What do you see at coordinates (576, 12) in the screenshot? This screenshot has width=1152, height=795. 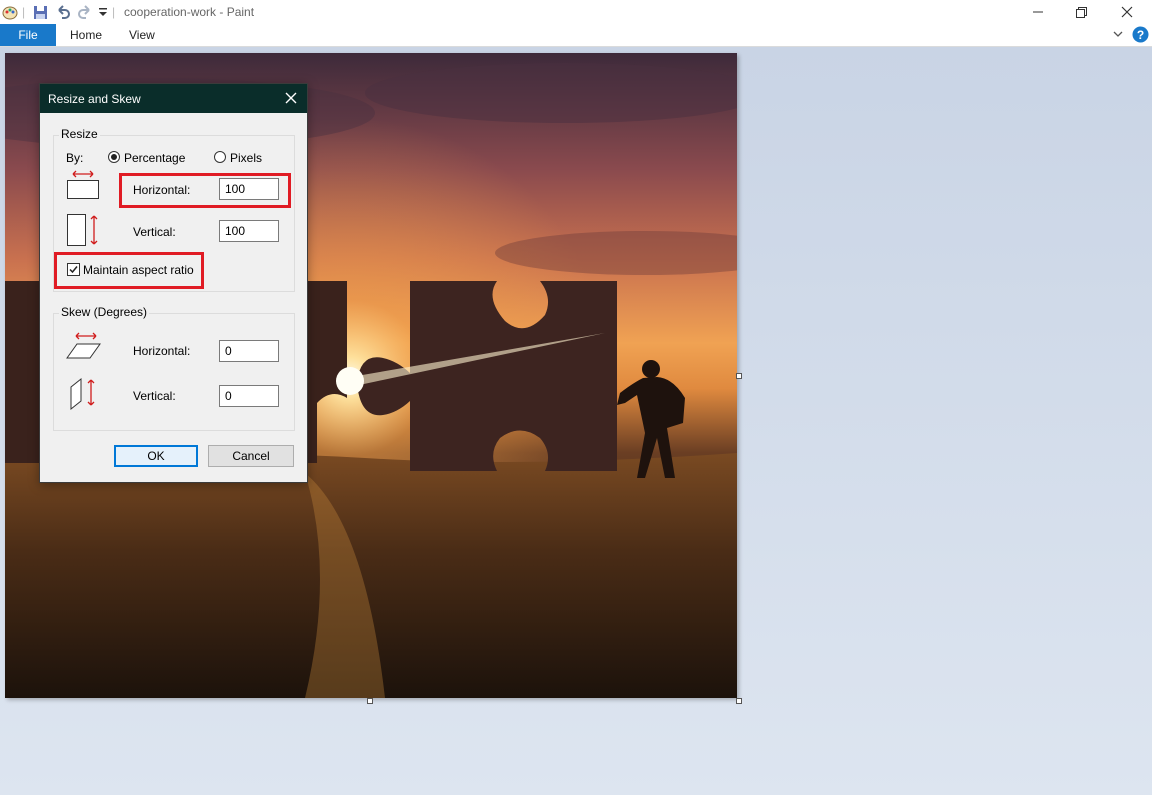 I see `title-bar: | | cooperation-work - Paint` at bounding box center [576, 12].